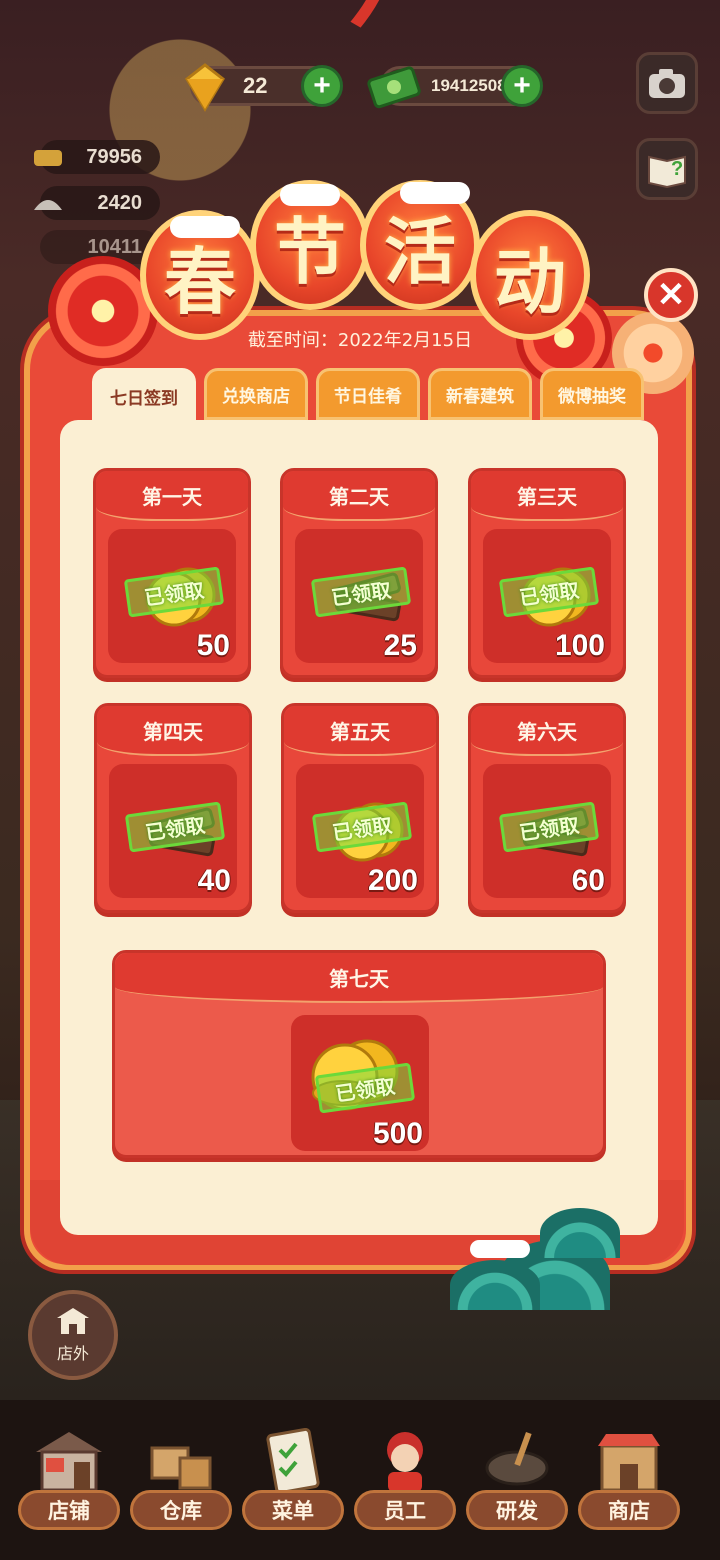 The height and width of the screenshot is (1560, 720). I want to click on add-diamonds-button: +, so click(322, 86).